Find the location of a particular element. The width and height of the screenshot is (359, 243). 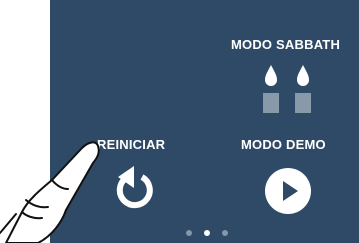

play-icon is located at coordinates (288, 191).